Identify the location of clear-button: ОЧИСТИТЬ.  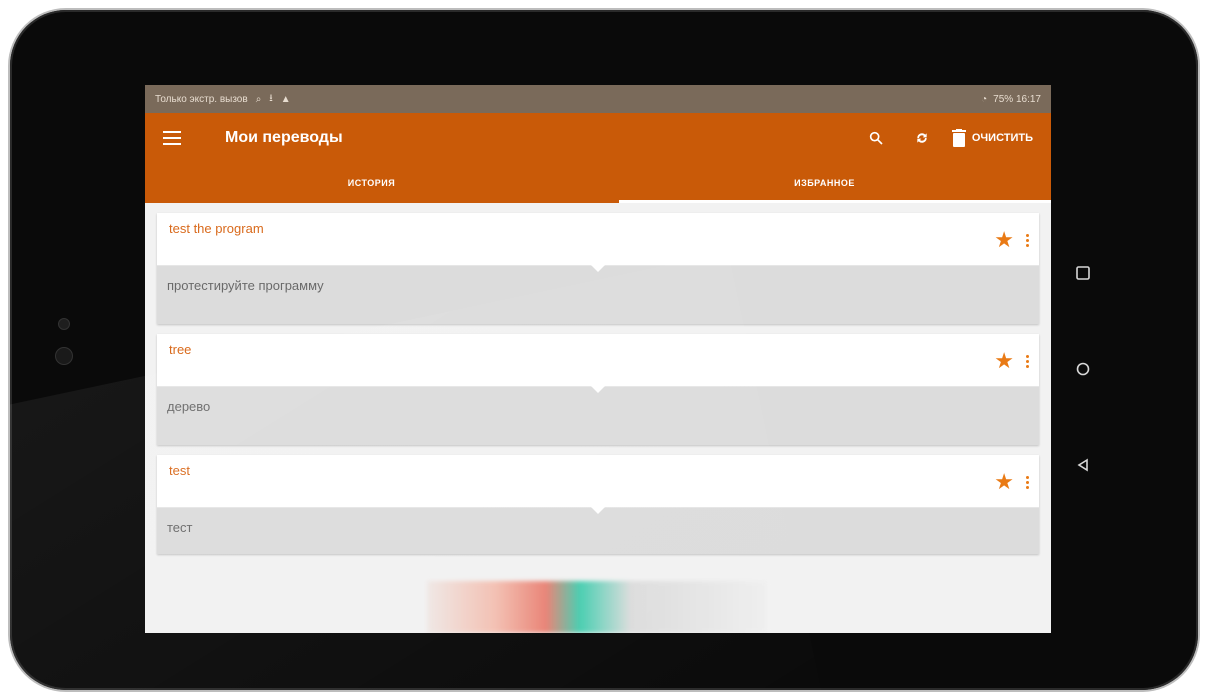
(992, 138).